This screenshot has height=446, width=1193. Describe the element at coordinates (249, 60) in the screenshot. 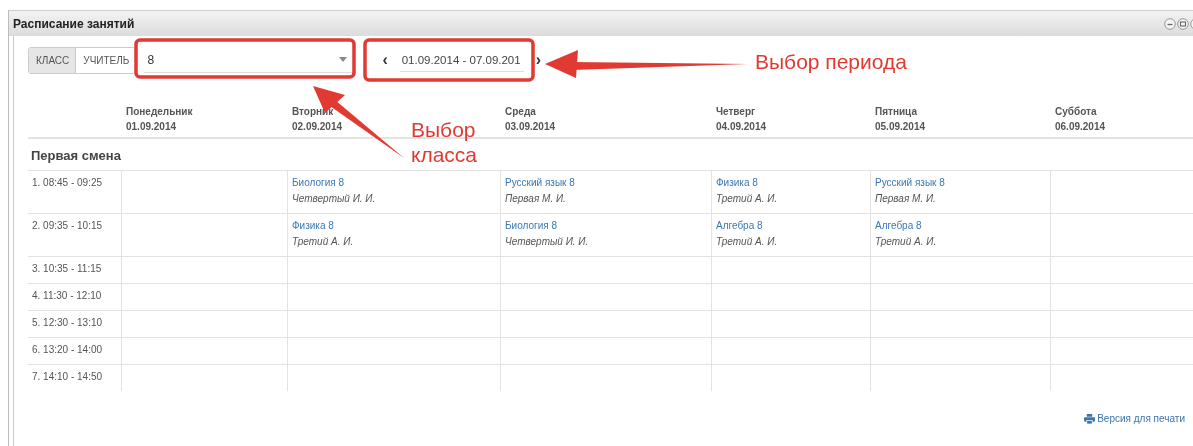

I see `class-select: 8` at that location.